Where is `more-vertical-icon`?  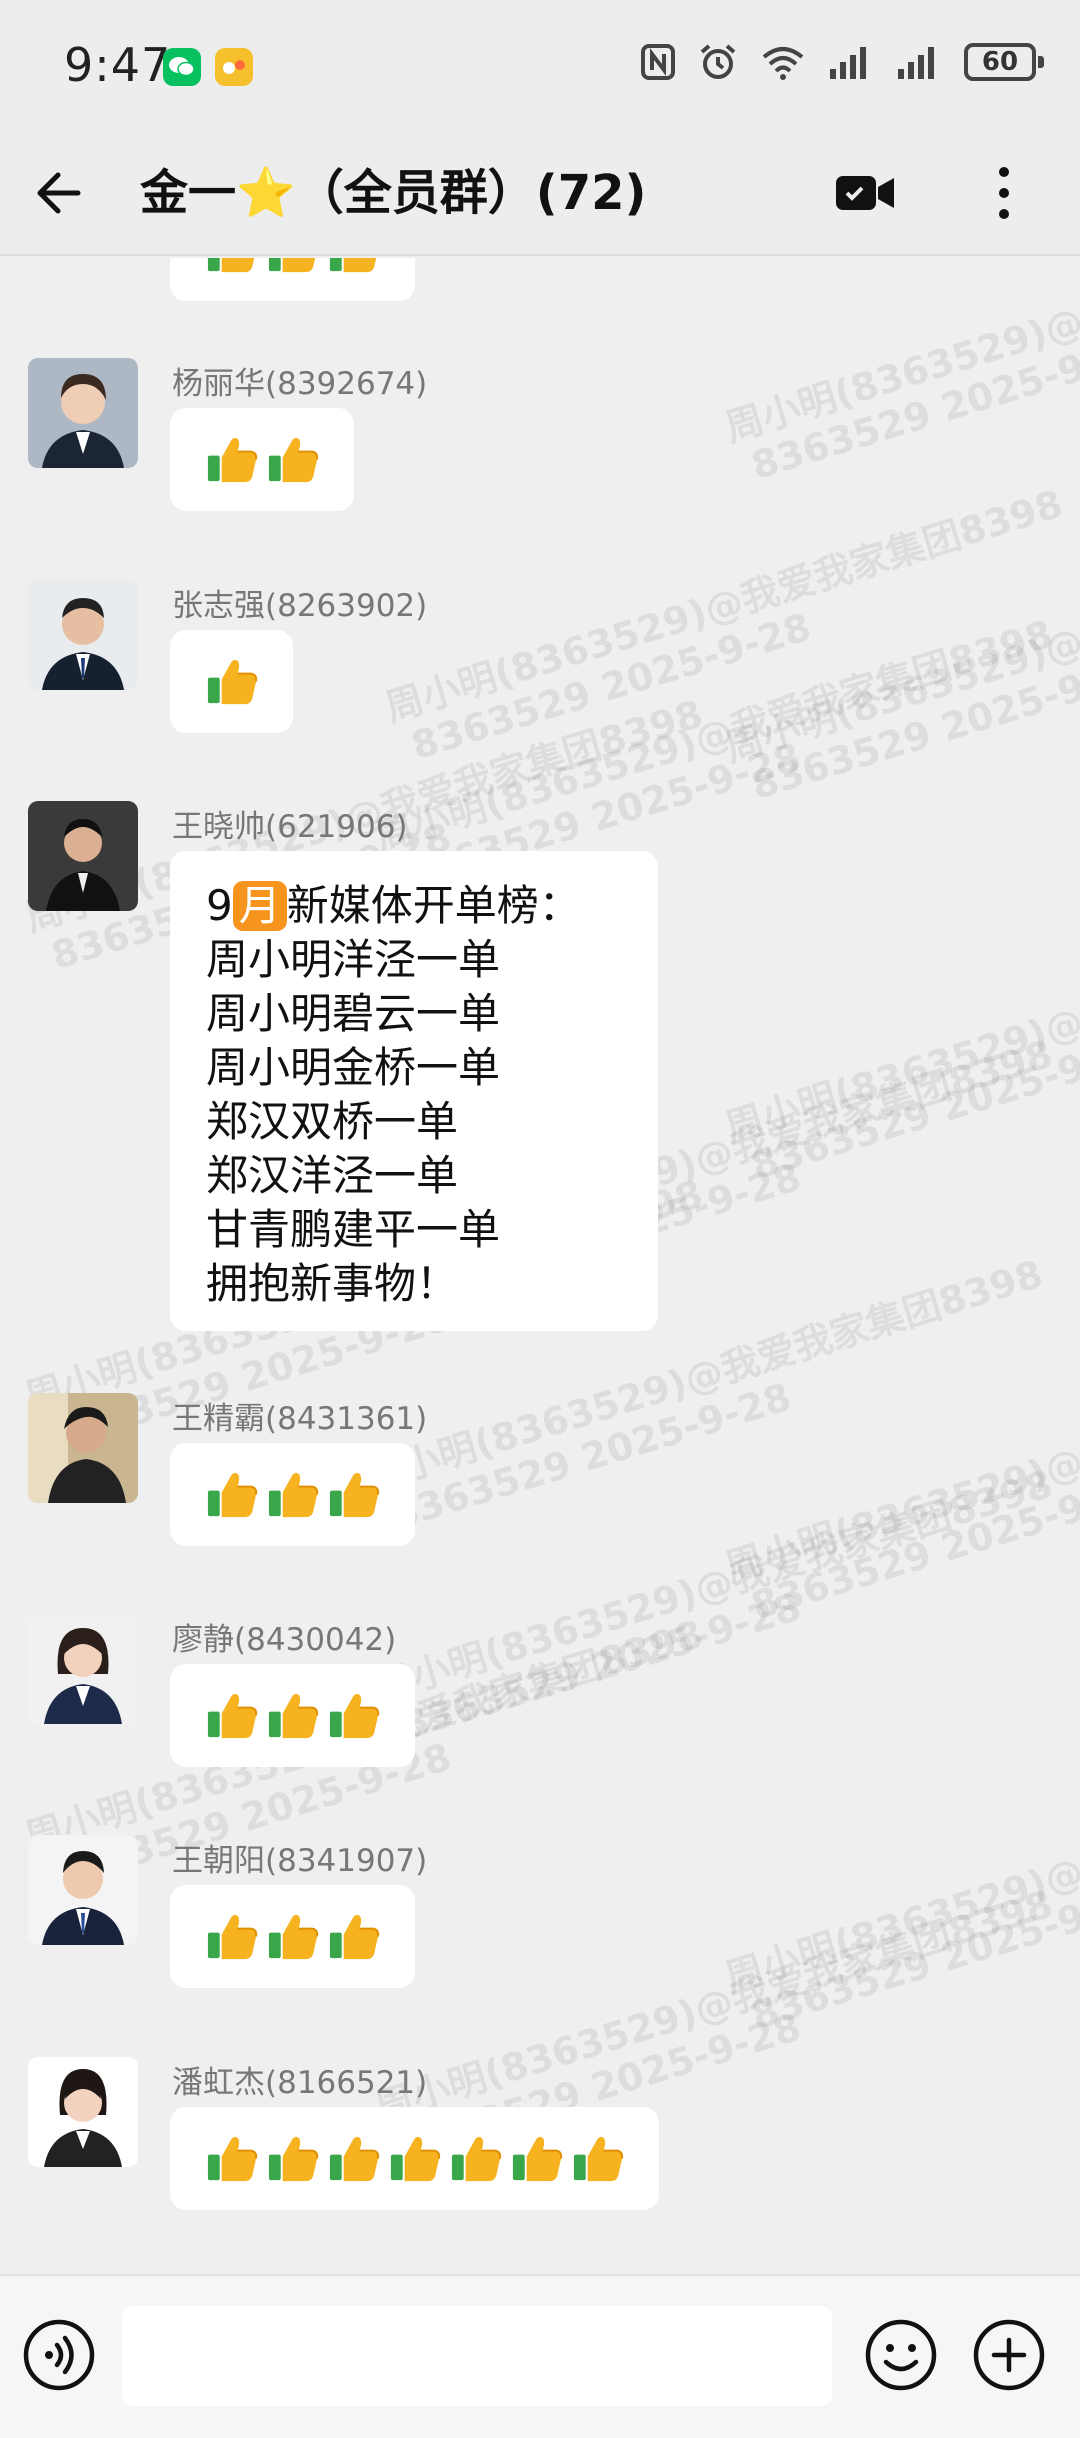
more-vertical-icon is located at coordinates (1004, 193).